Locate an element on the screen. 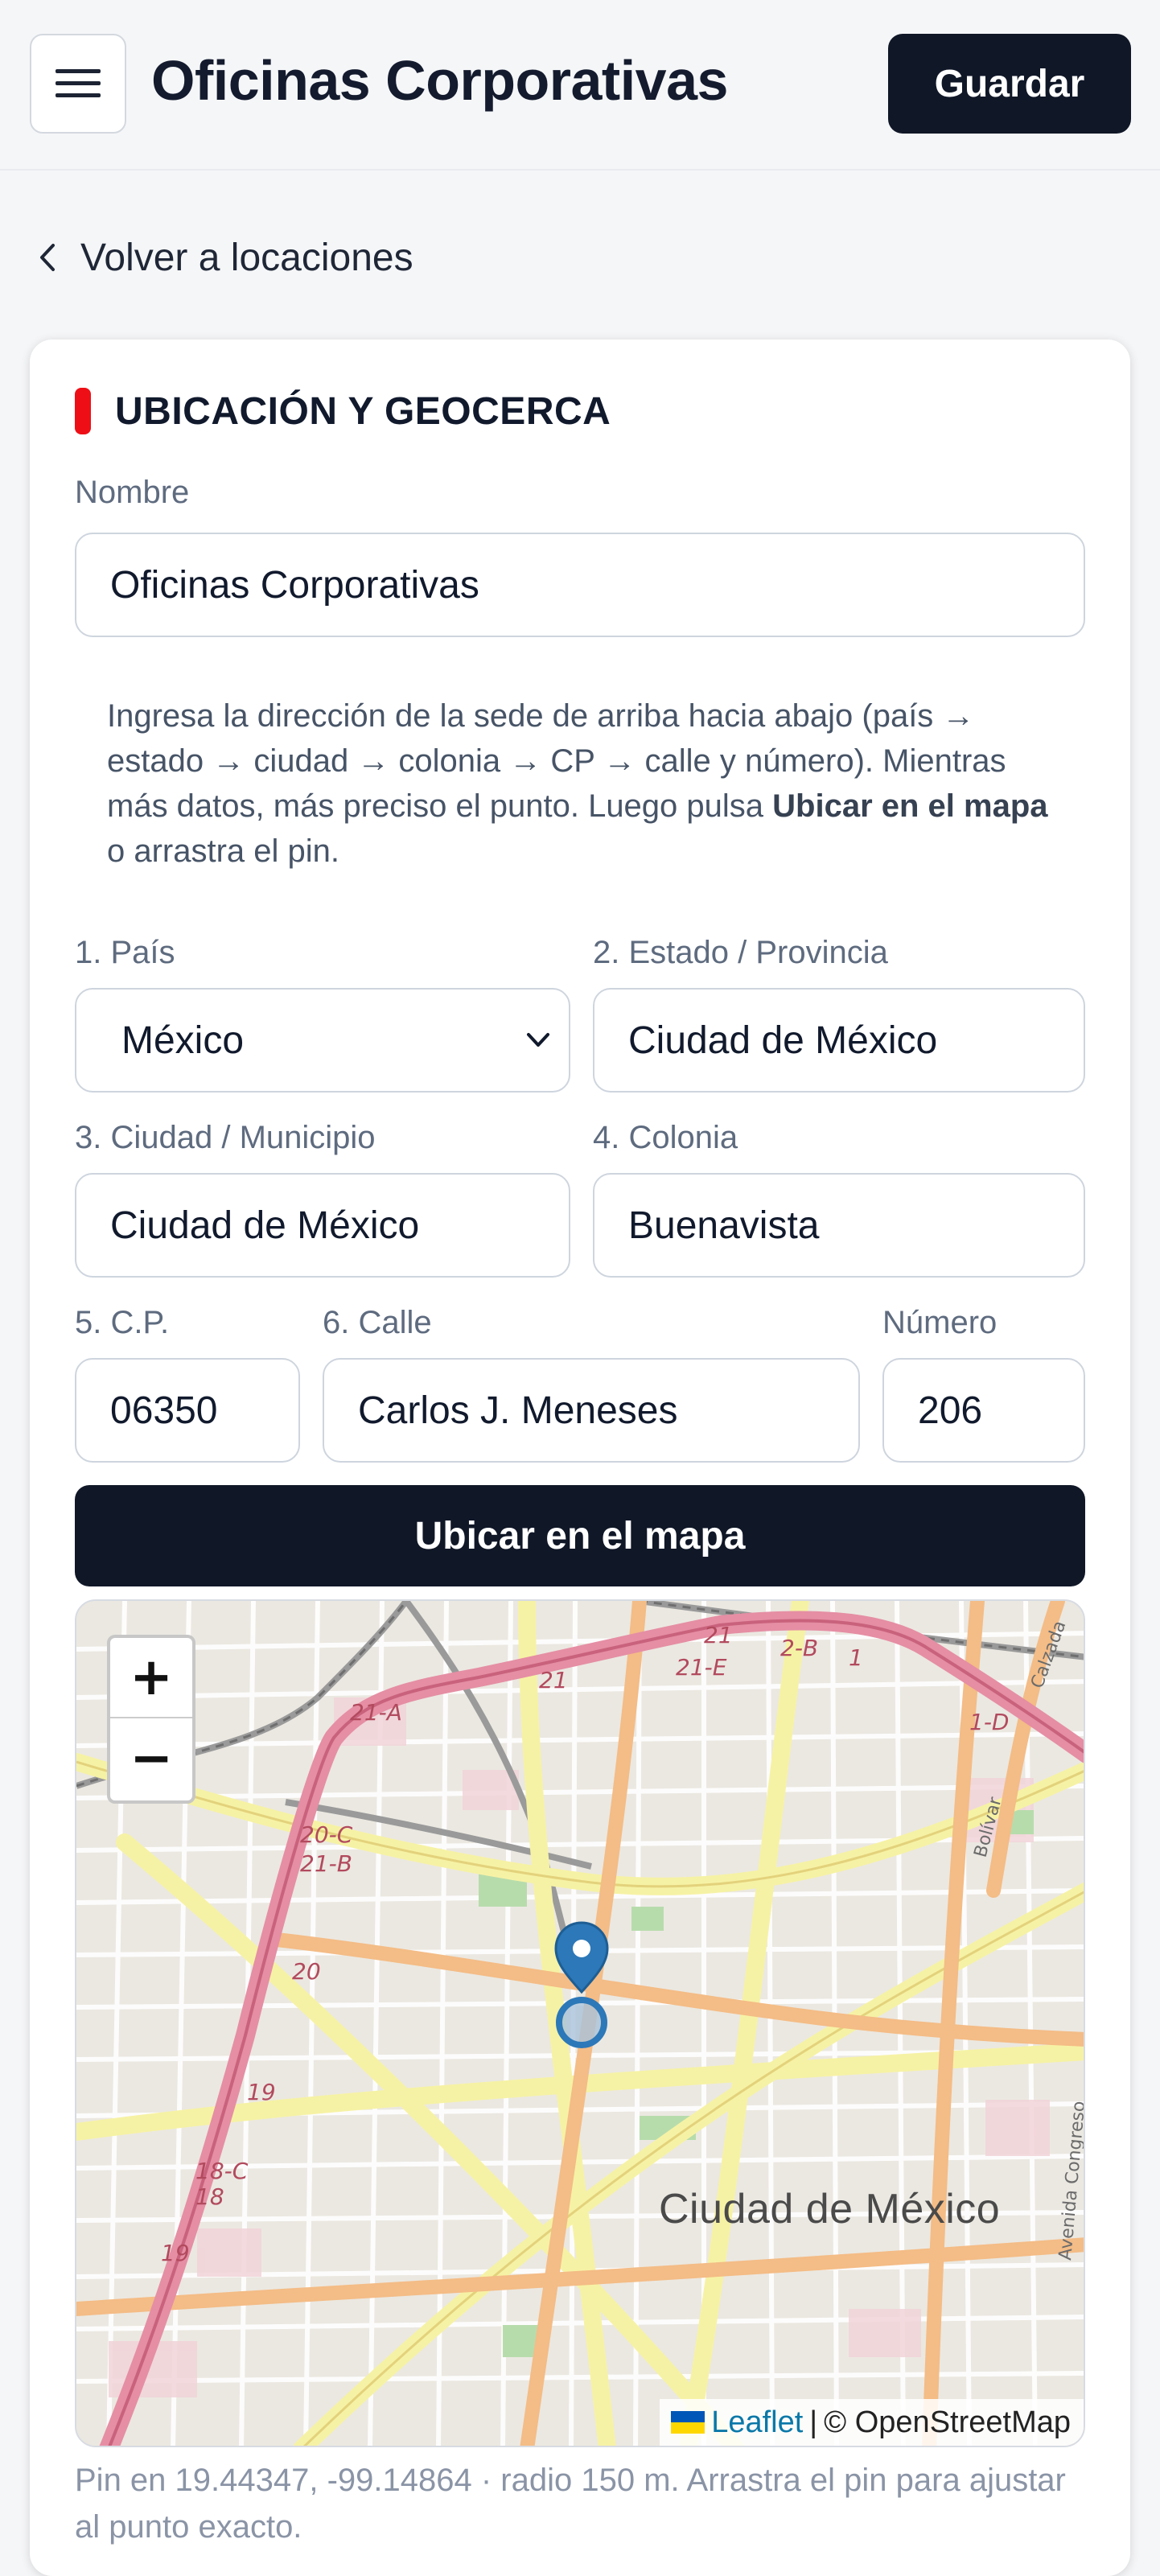 The height and width of the screenshot is (2576, 1160). chevron-left-icon is located at coordinates (47, 257).